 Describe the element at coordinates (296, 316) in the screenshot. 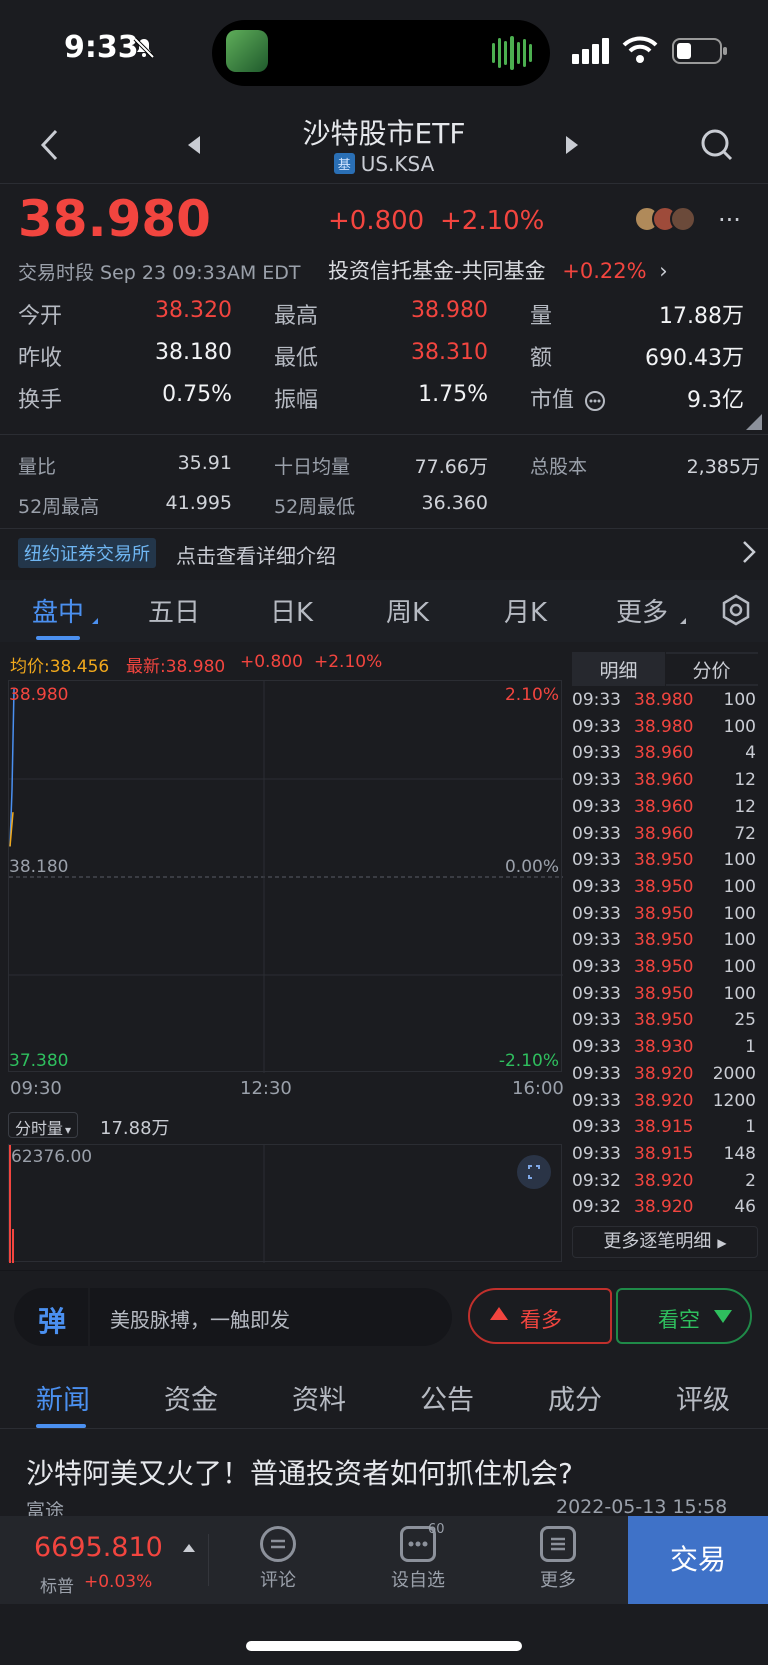

I see `stat-label: 最高` at that location.